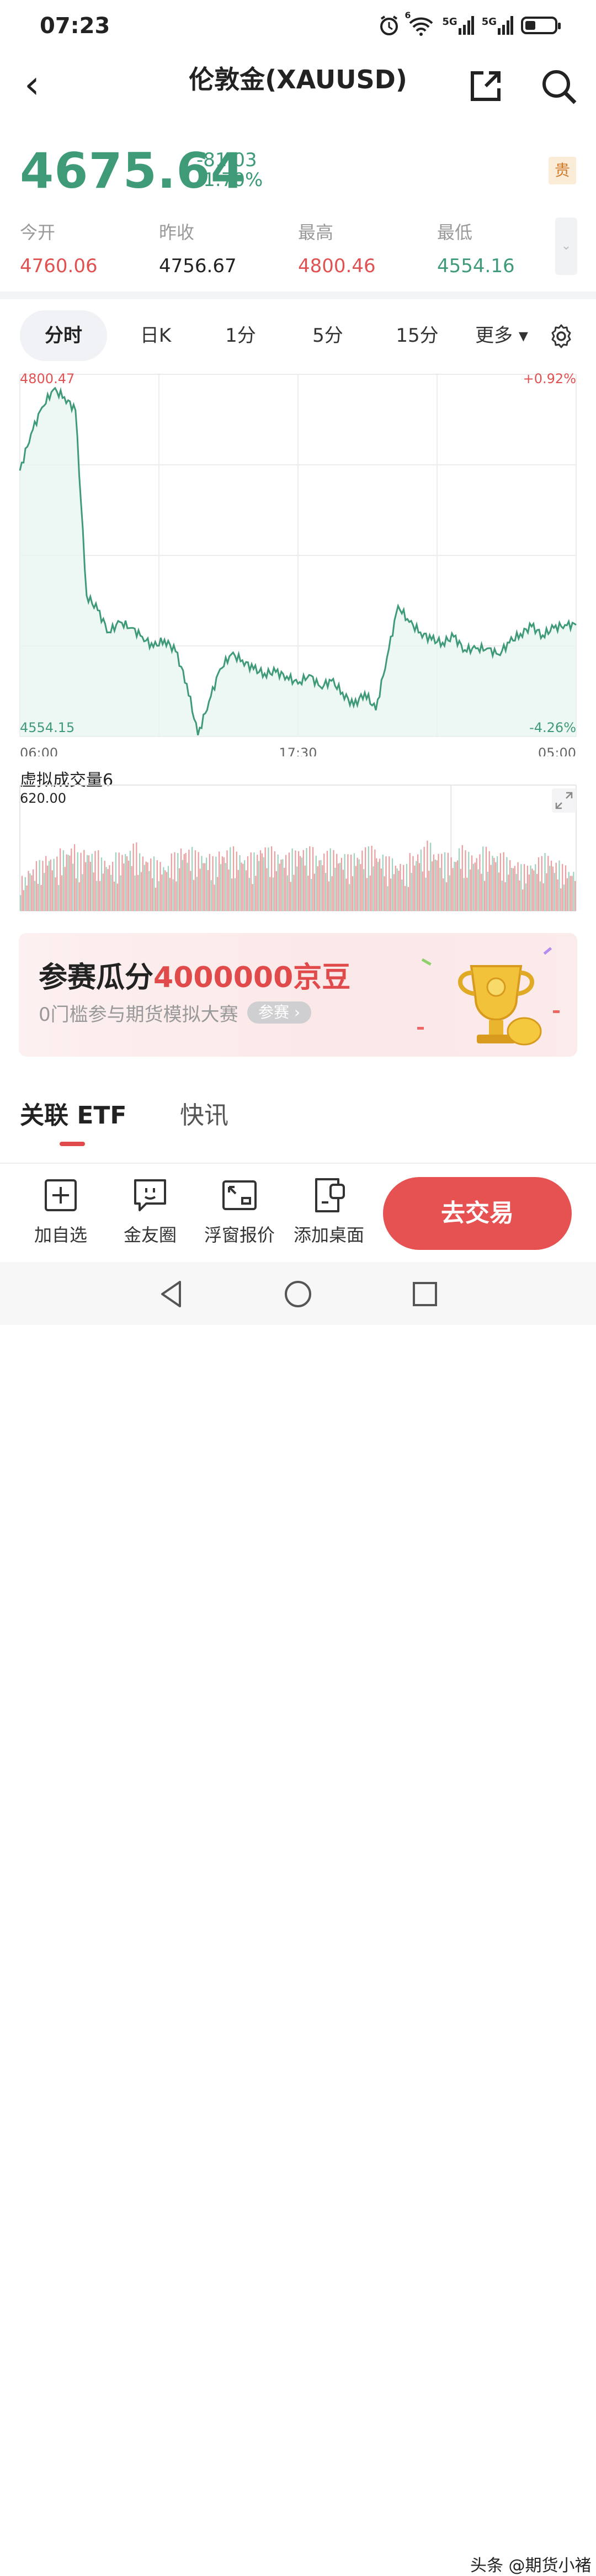 The height and width of the screenshot is (2576, 596). I want to click on trophy-icon, so click(488, 996).